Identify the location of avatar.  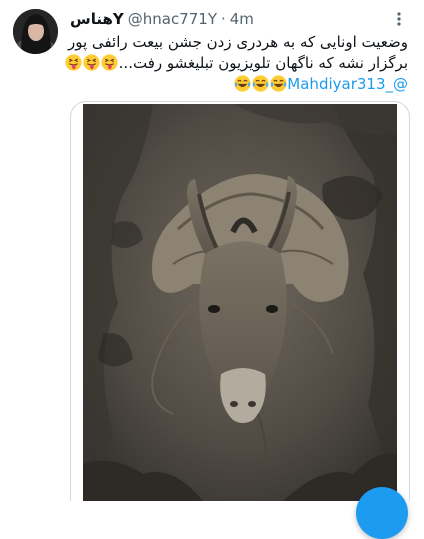
(35, 31).